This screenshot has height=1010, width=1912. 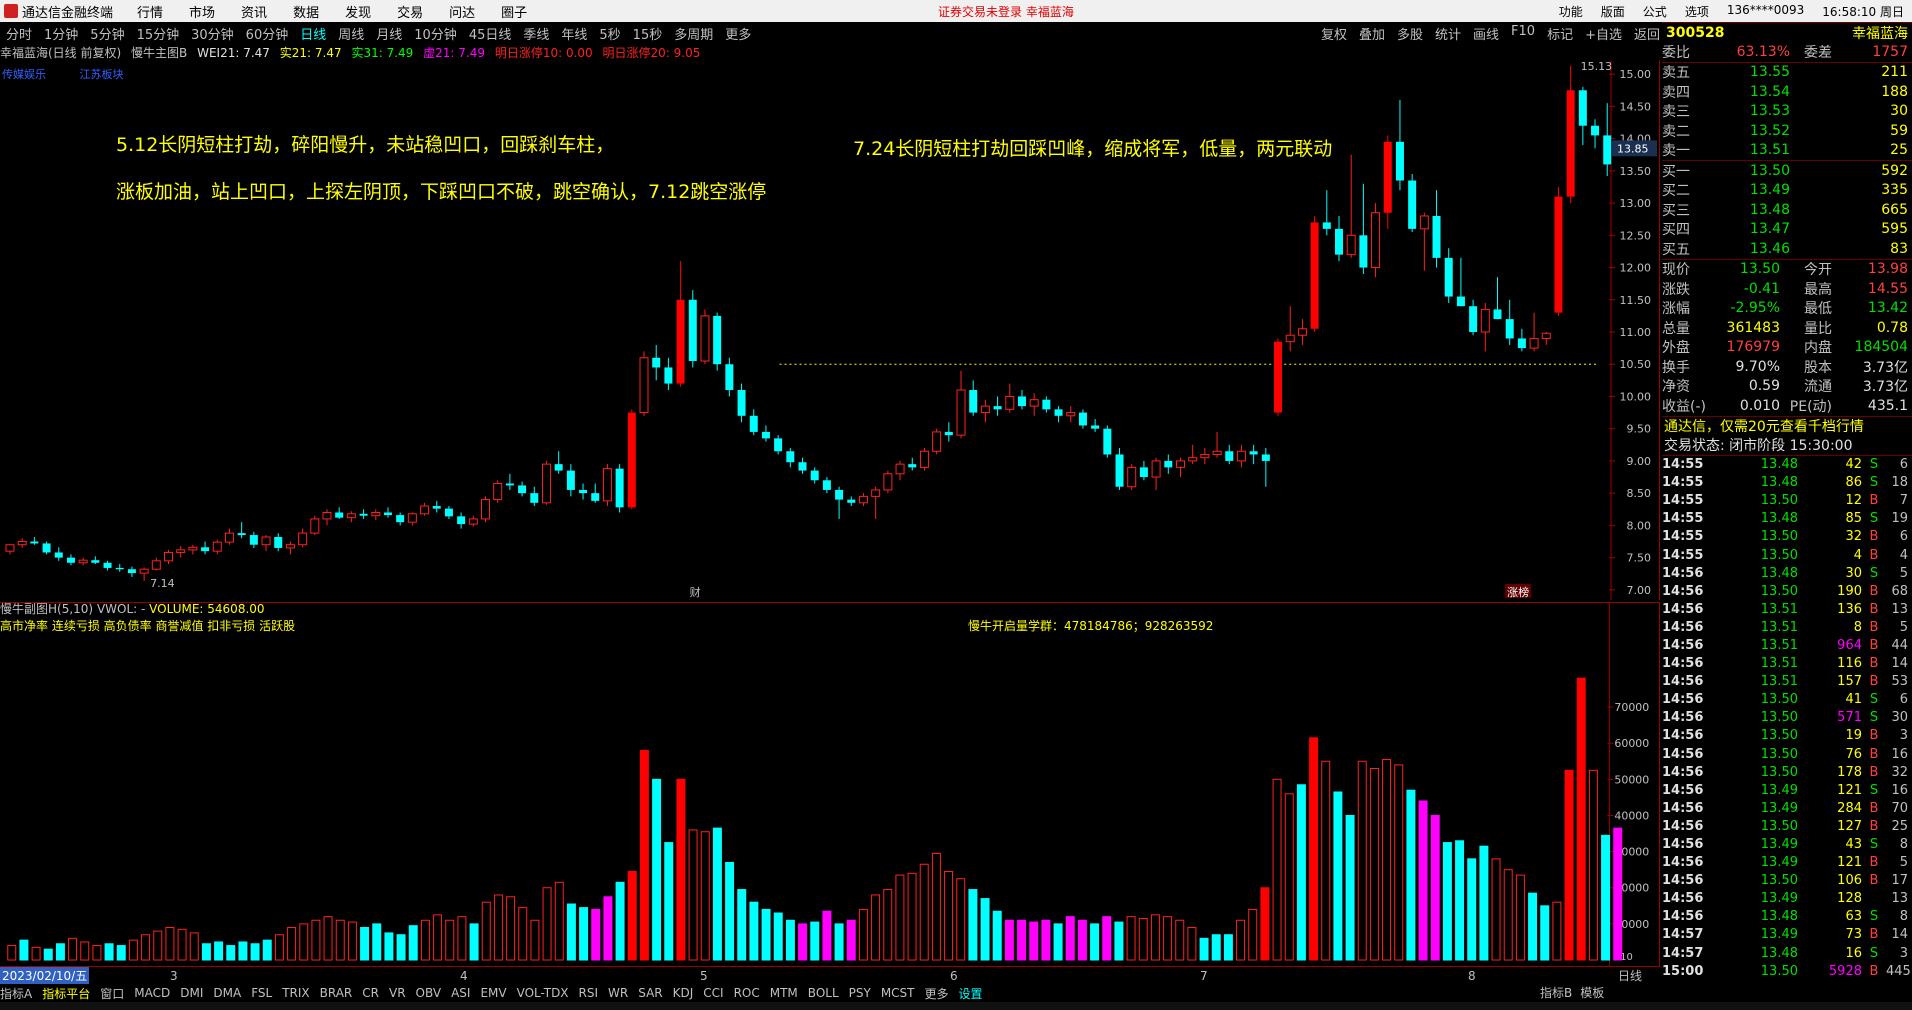 I want to click on indicator-tab: VR, so click(x=397, y=993).